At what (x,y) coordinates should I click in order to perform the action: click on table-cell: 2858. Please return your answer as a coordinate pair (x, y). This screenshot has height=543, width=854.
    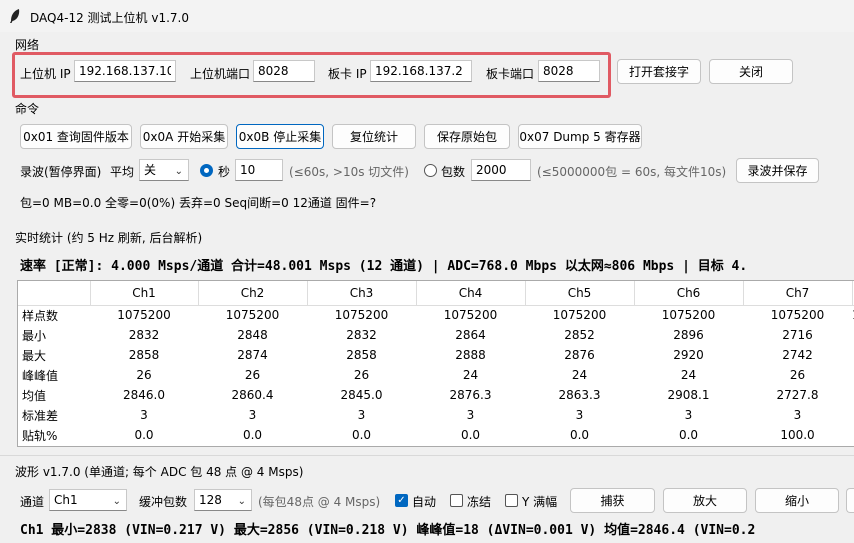
    Looking at the image, I should click on (361, 355).